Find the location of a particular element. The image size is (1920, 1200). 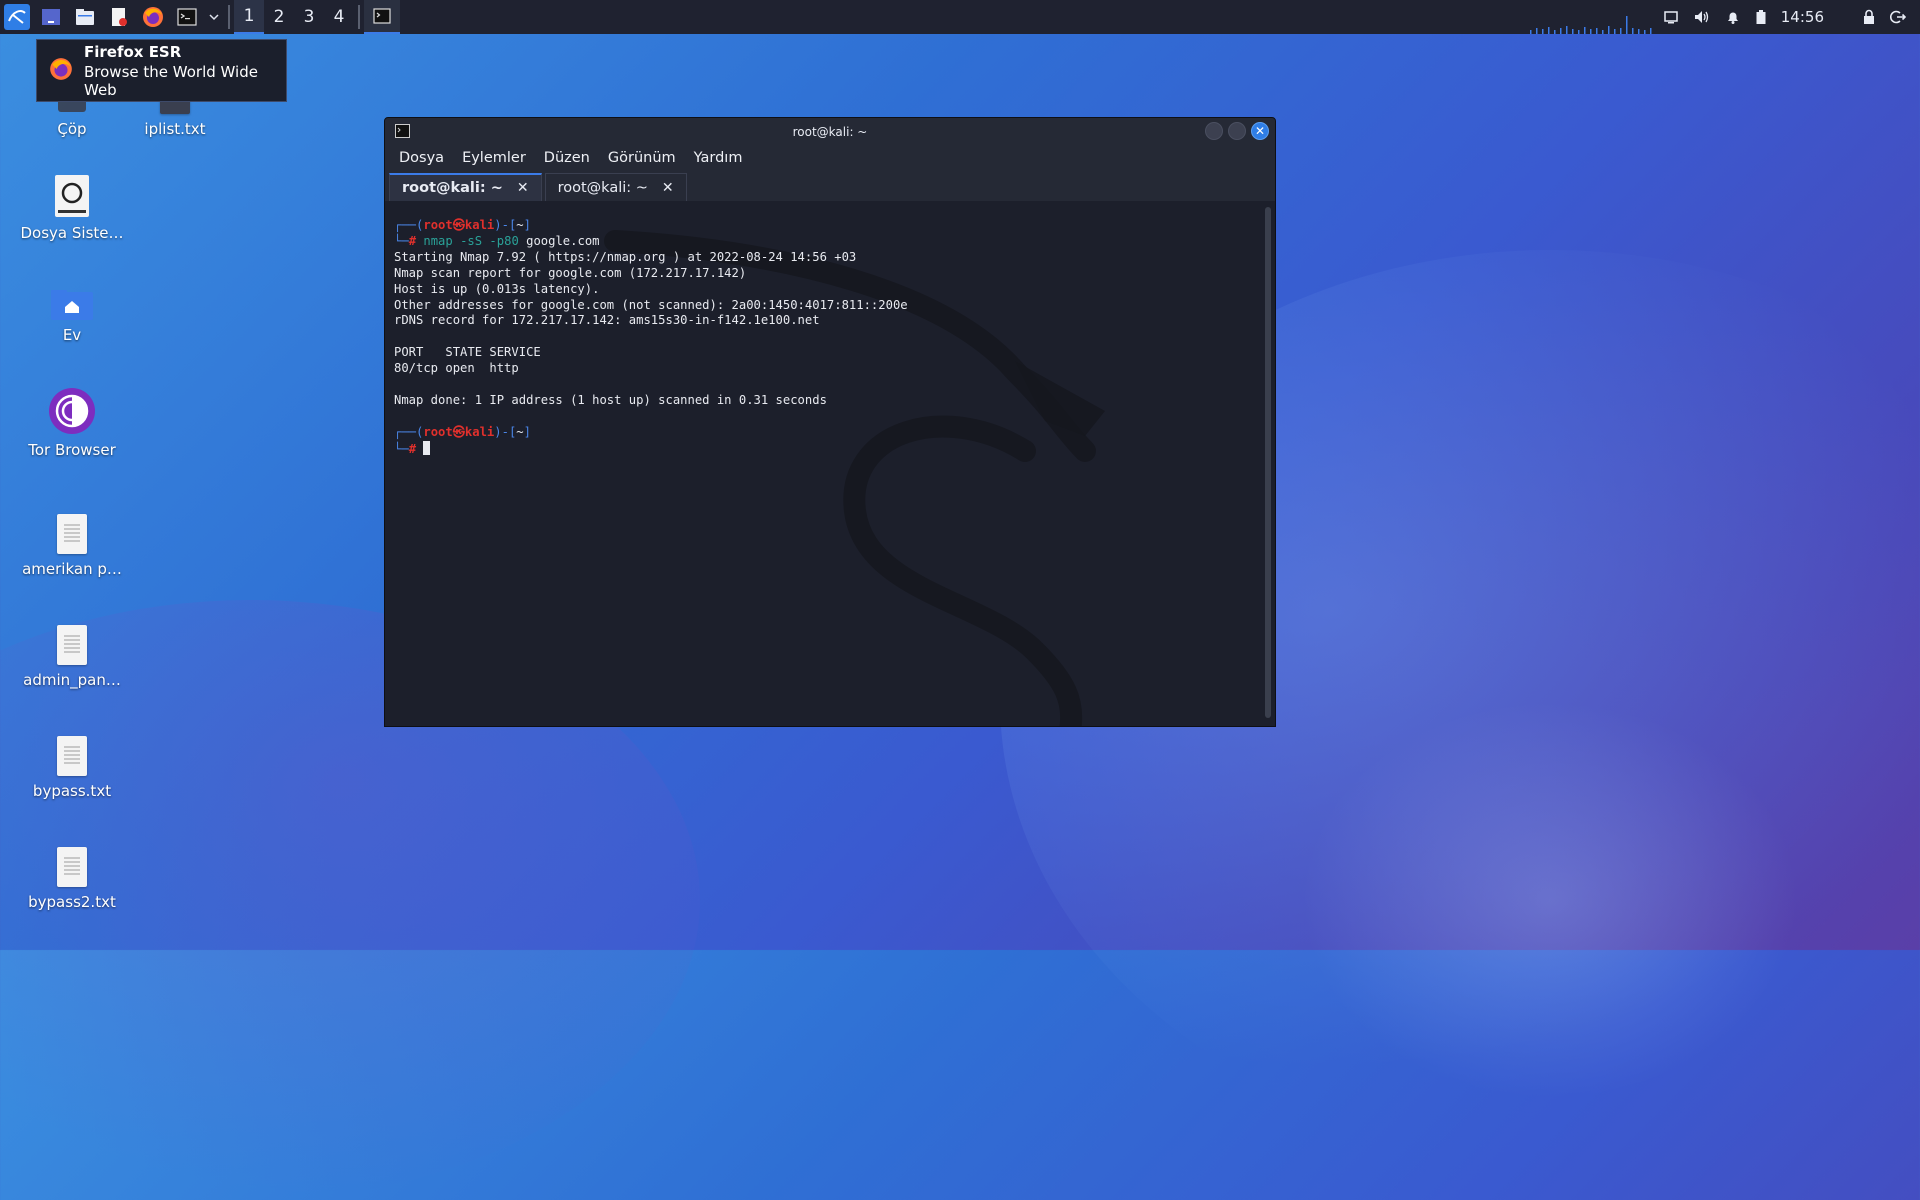

logout-icon is located at coordinates (1898, 17).